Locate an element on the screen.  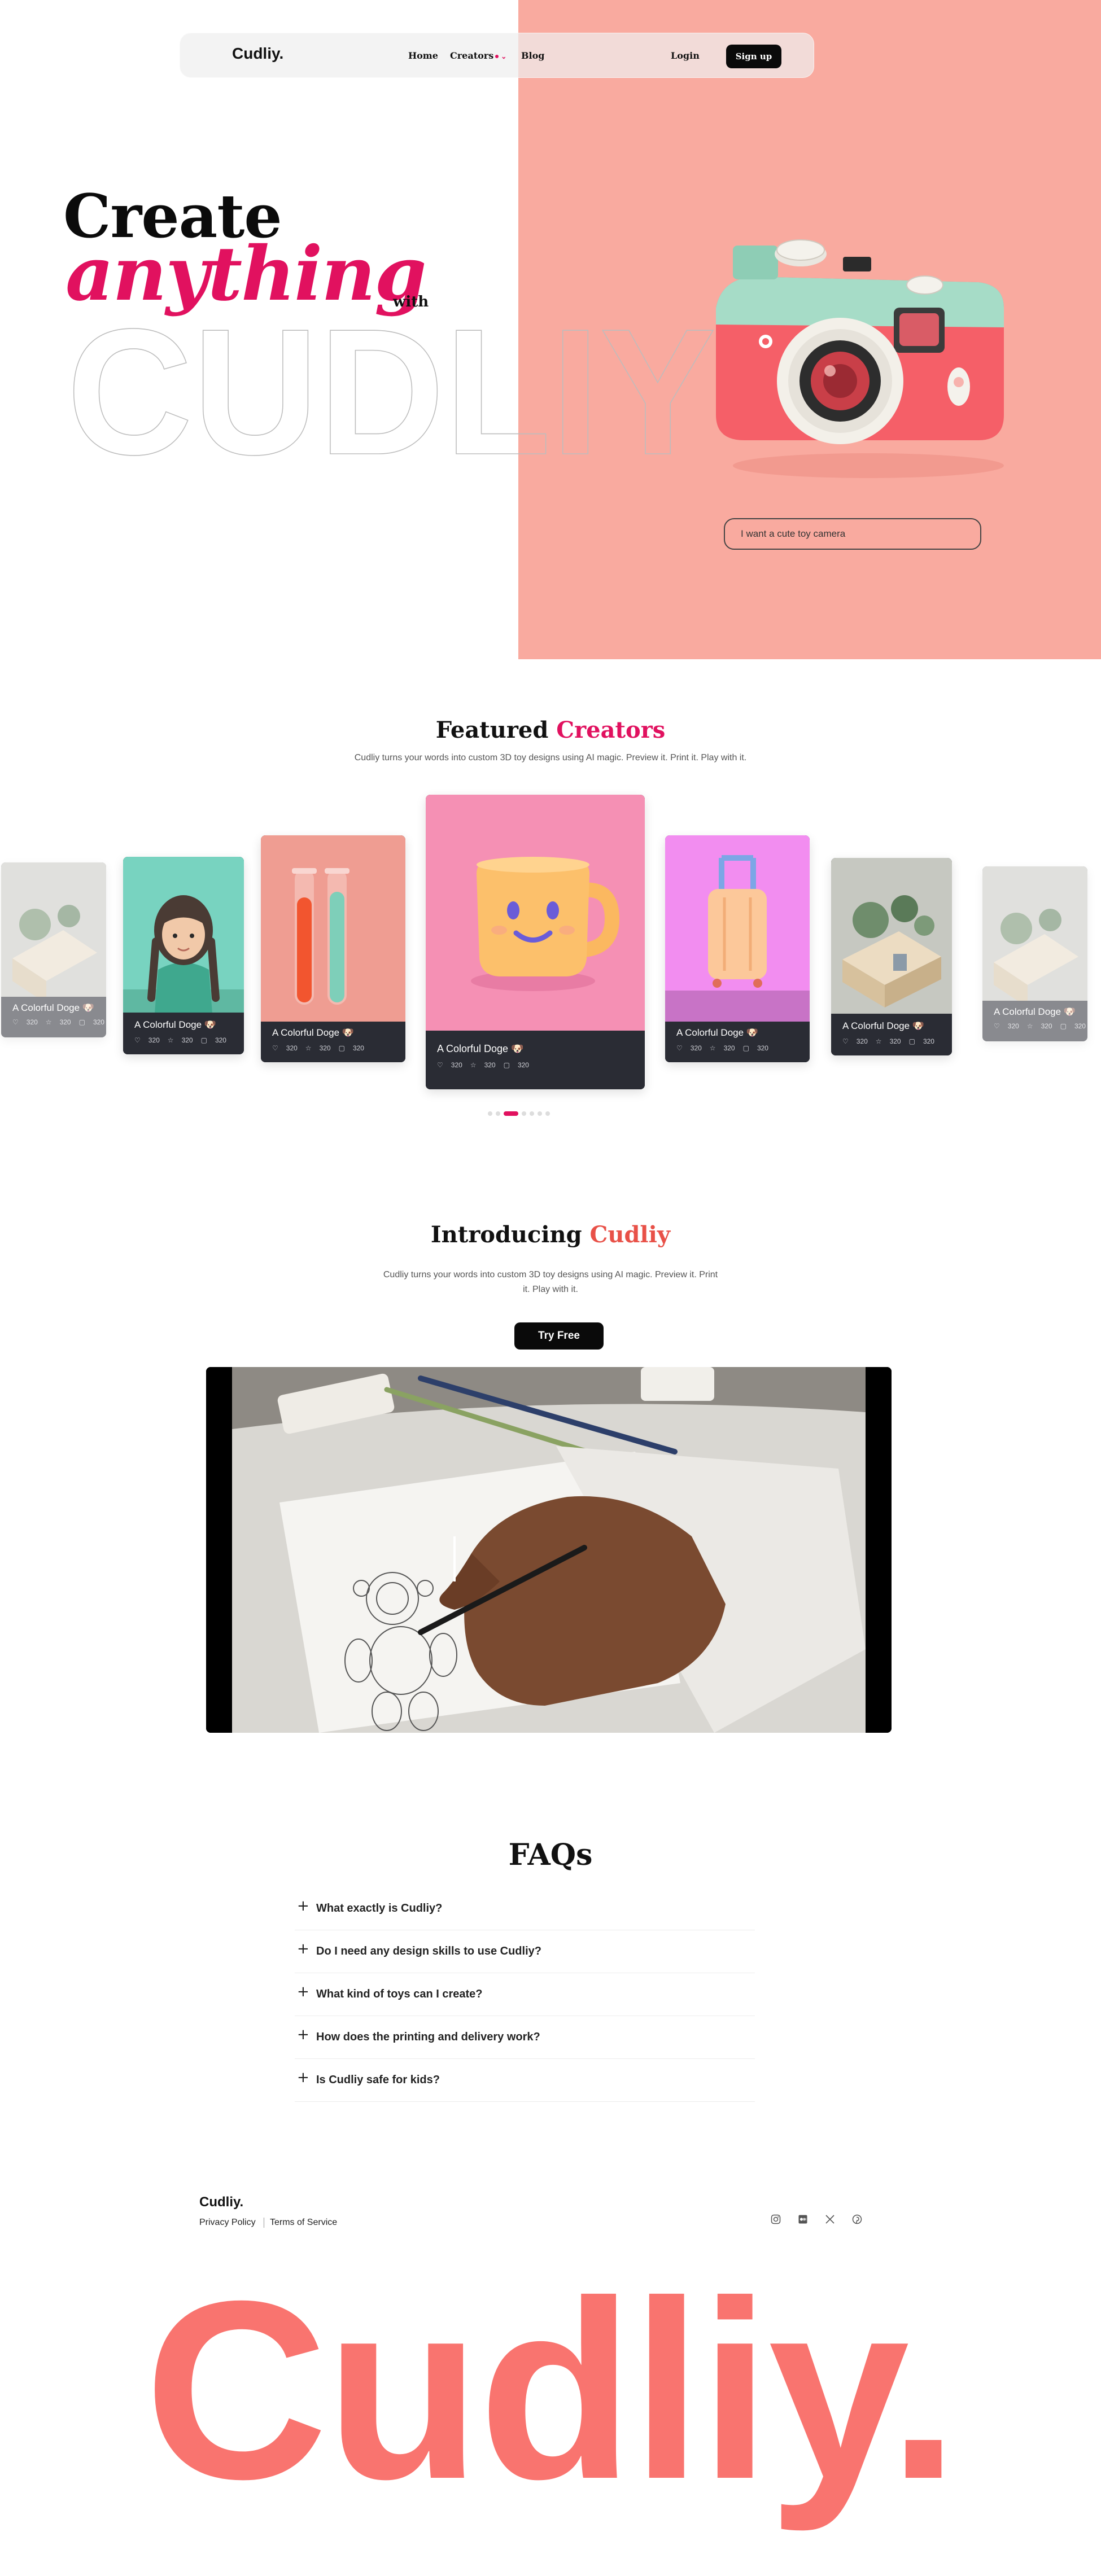
nav-home-link: Home is located at coordinates (423, 55).